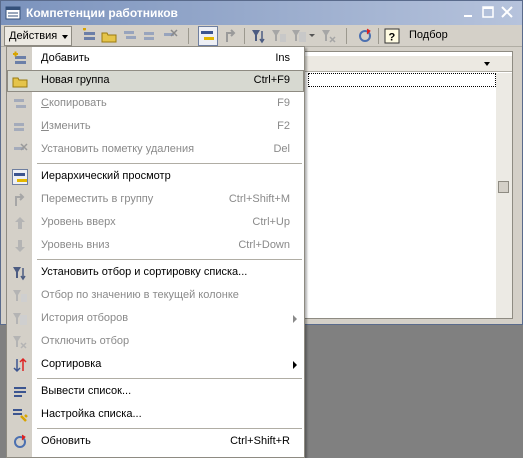  I want to click on vertical-scrollbar, so click(504, 195).